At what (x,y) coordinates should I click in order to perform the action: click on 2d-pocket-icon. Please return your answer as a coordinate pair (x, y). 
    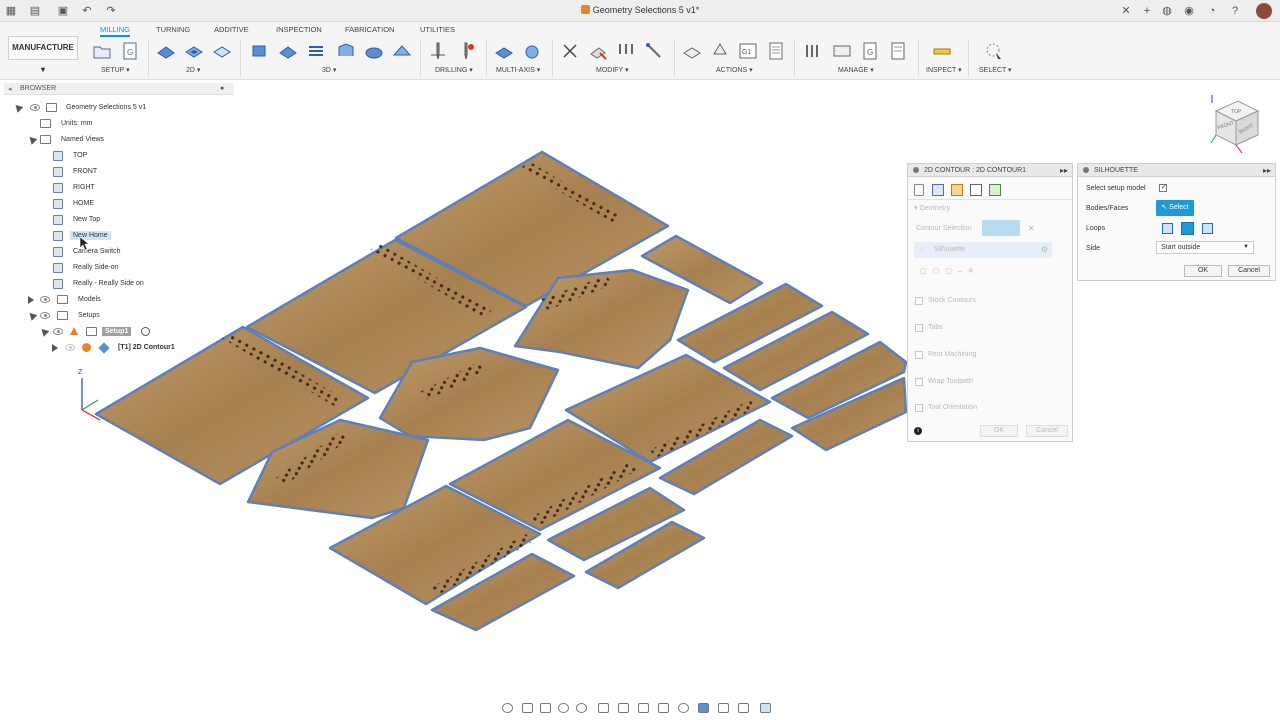
    Looking at the image, I should click on (194, 51).